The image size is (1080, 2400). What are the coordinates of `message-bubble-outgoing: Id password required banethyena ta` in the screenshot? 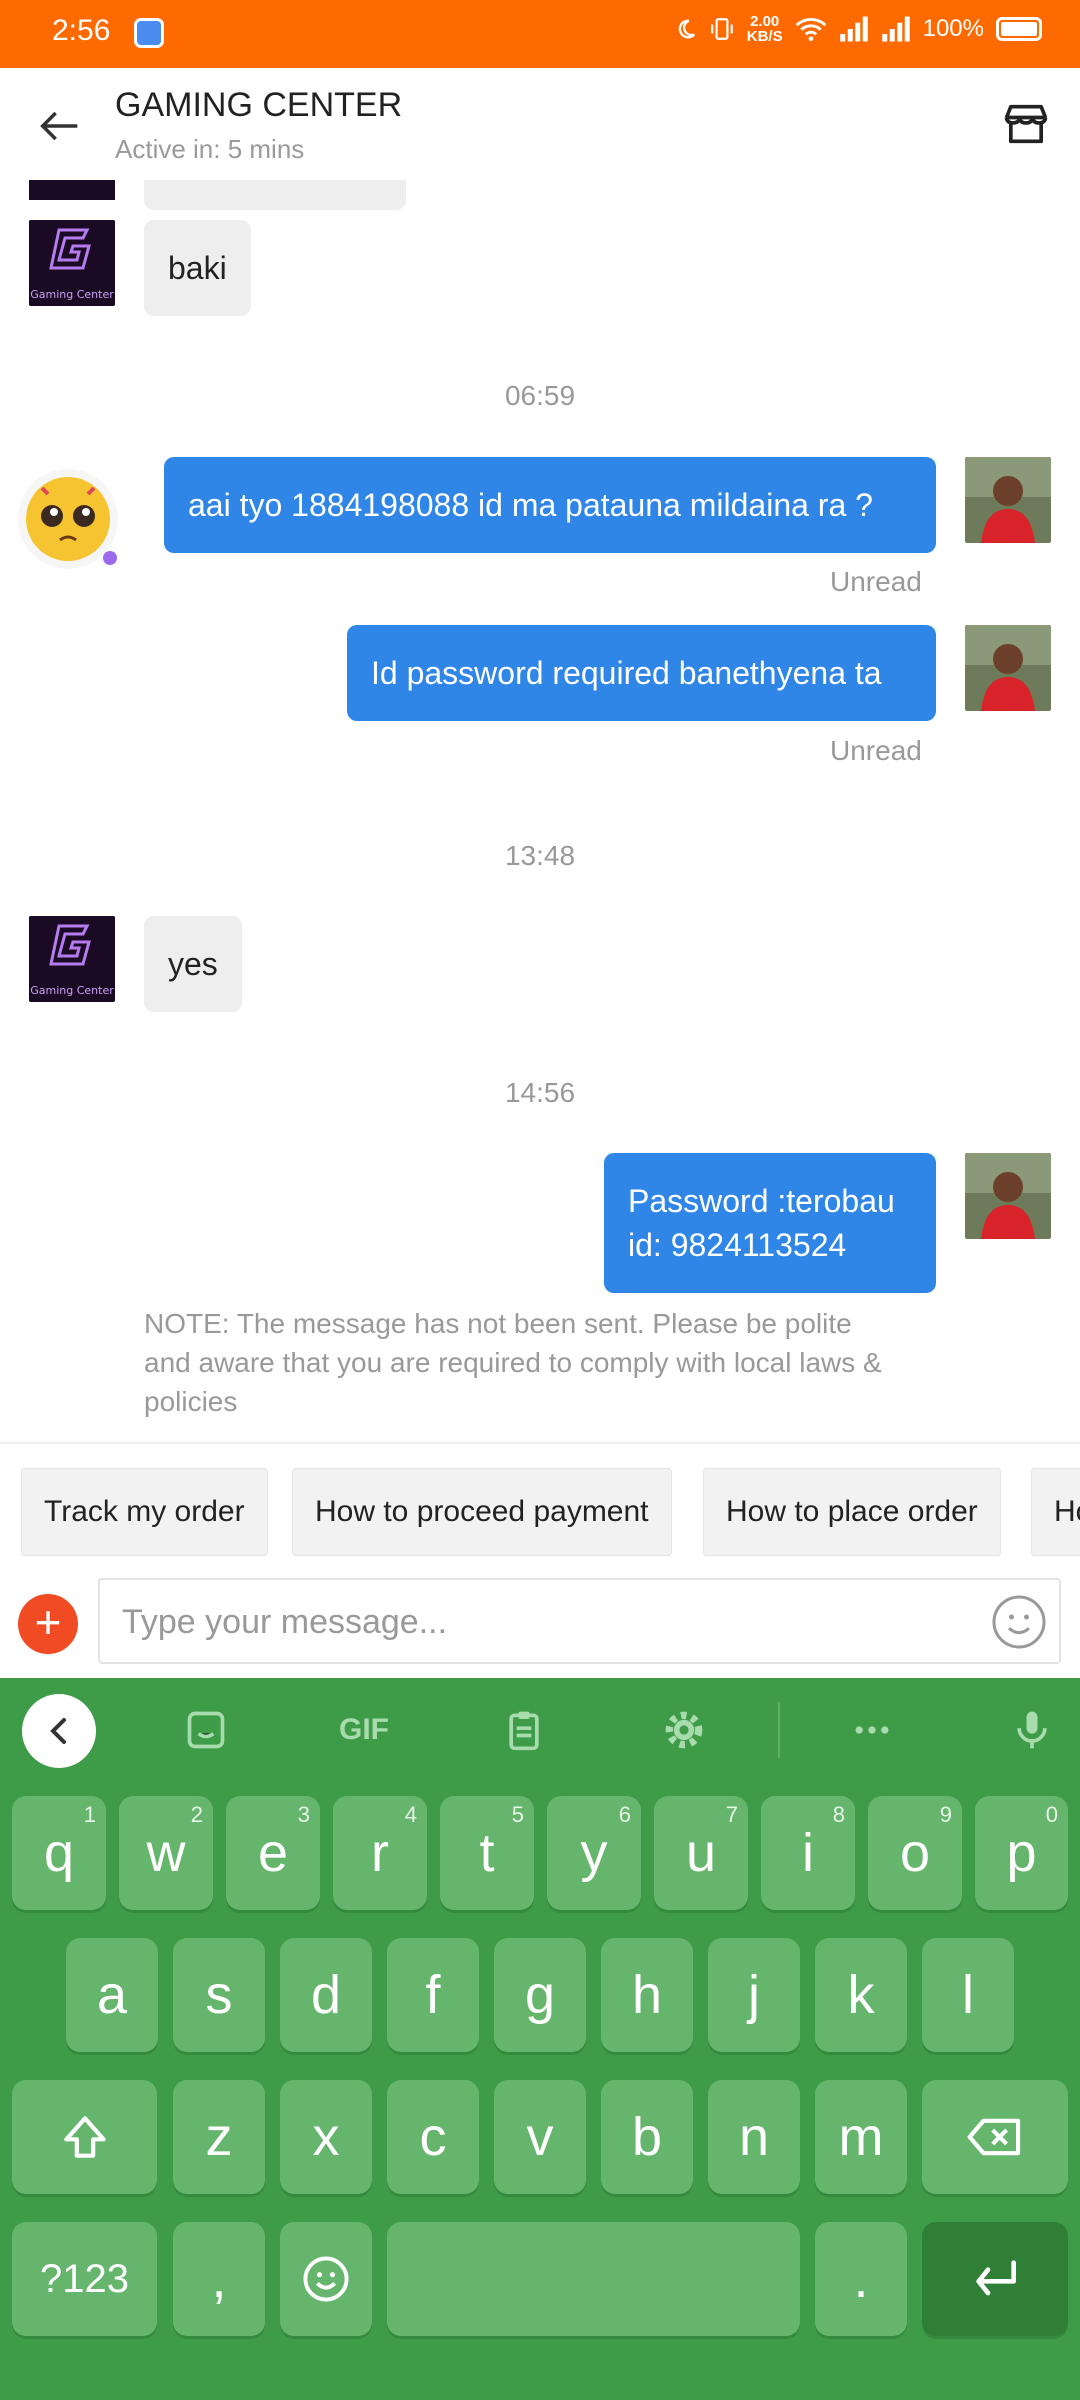 It's located at (641, 673).